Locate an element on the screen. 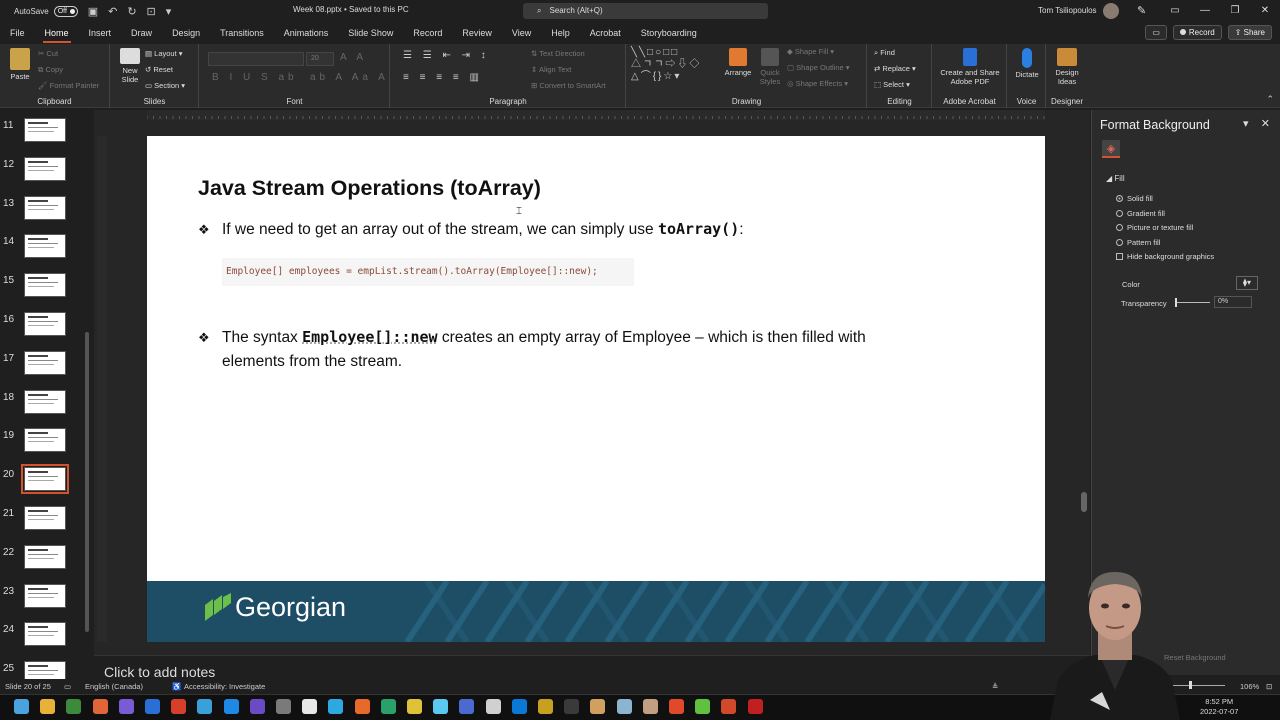  align-text-button: ⇕ Align Text is located at coordinates (551, 69).